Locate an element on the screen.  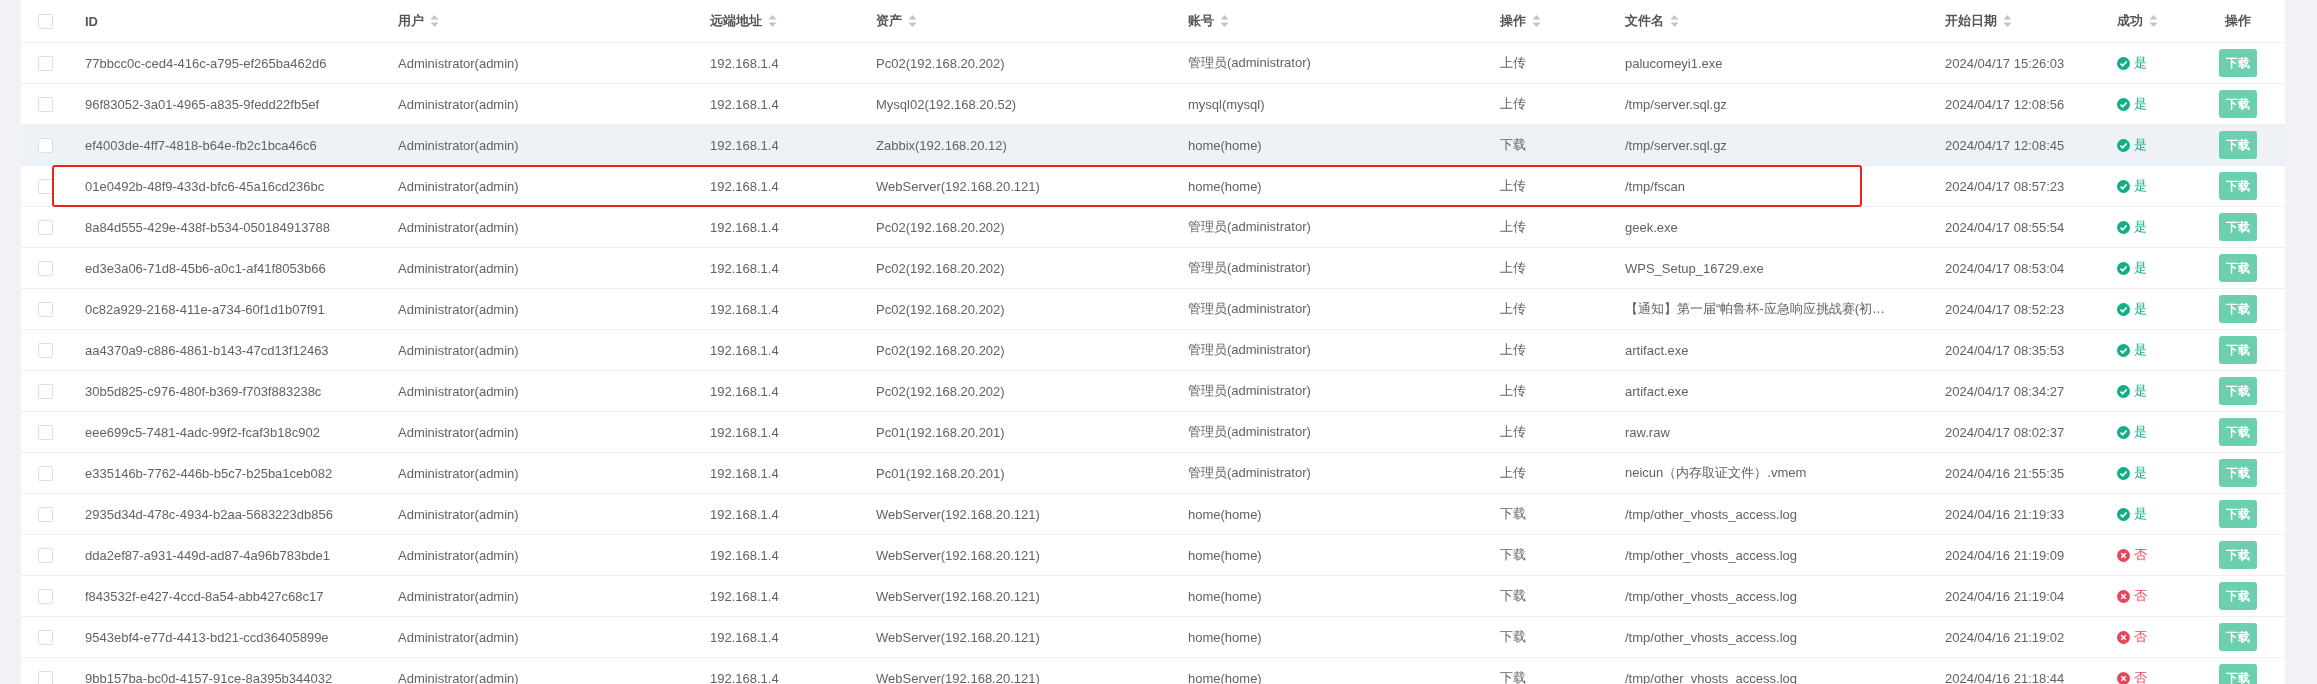
filename-cell: /tmp/other_vhosts_access.log is located at coordinates (1711, 514).